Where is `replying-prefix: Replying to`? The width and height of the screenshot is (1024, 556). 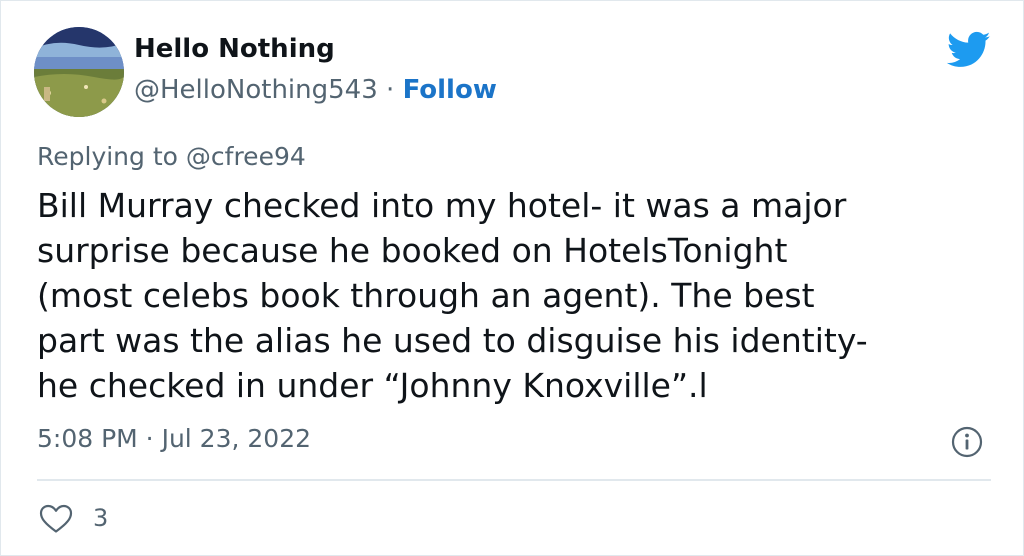
replying-prefix: Replying to is located at coordinates (107, 156).